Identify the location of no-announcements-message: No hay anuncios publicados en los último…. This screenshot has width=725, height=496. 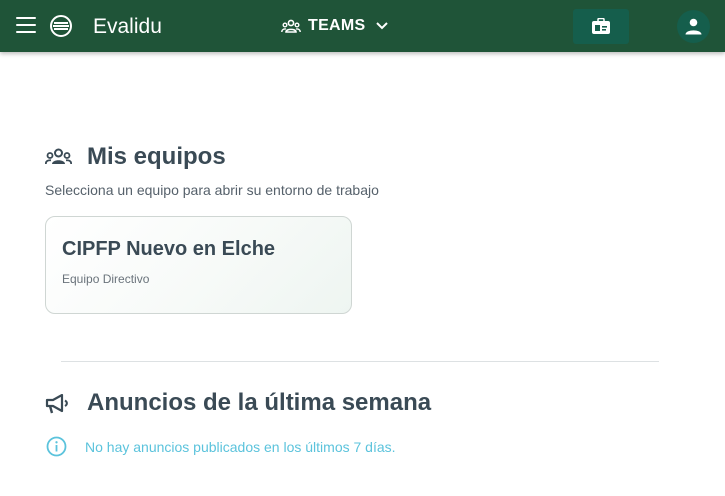
(240, 447).